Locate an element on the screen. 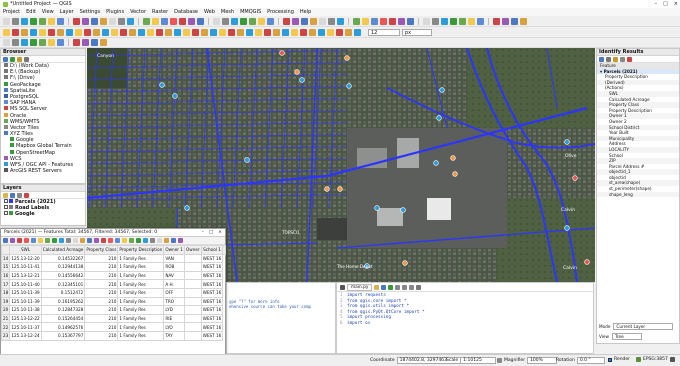  table-cell: LYO is located at coordinates (174, 327).